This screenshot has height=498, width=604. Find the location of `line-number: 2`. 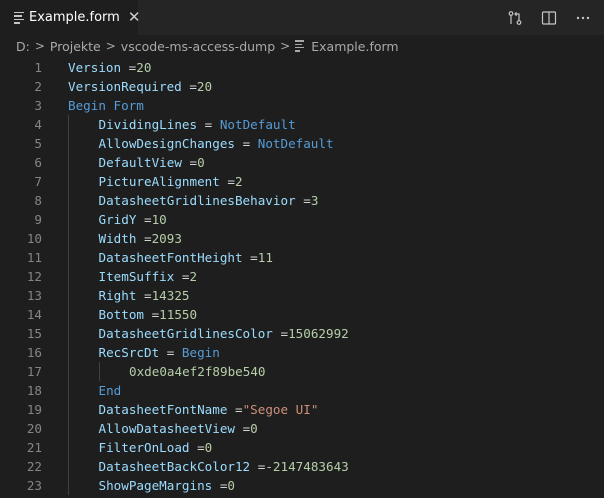

line-number: 2 is located at coordinates (38, 86).